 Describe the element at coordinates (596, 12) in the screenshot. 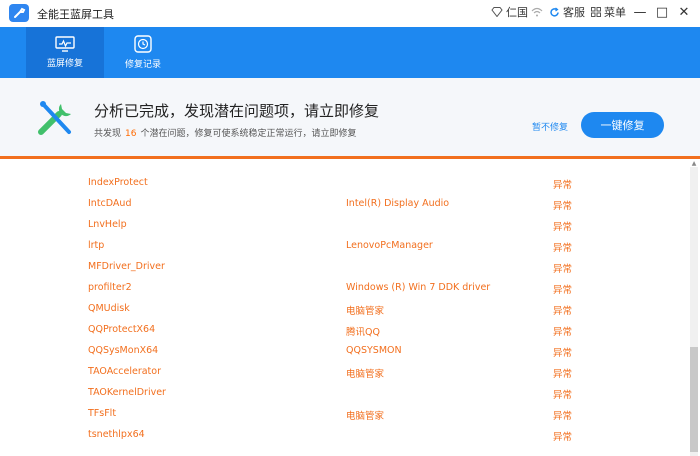

I see `grid-icon` at that location.